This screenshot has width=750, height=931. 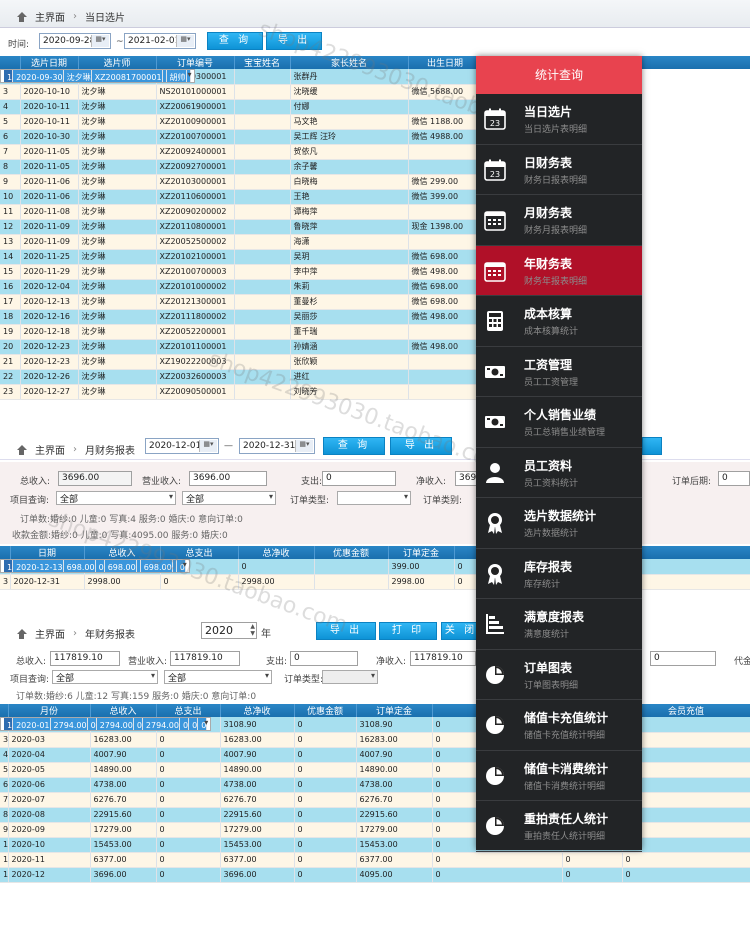 I want to click on menu-item-subtitle: 库存统计, so click(x=542, y=584).